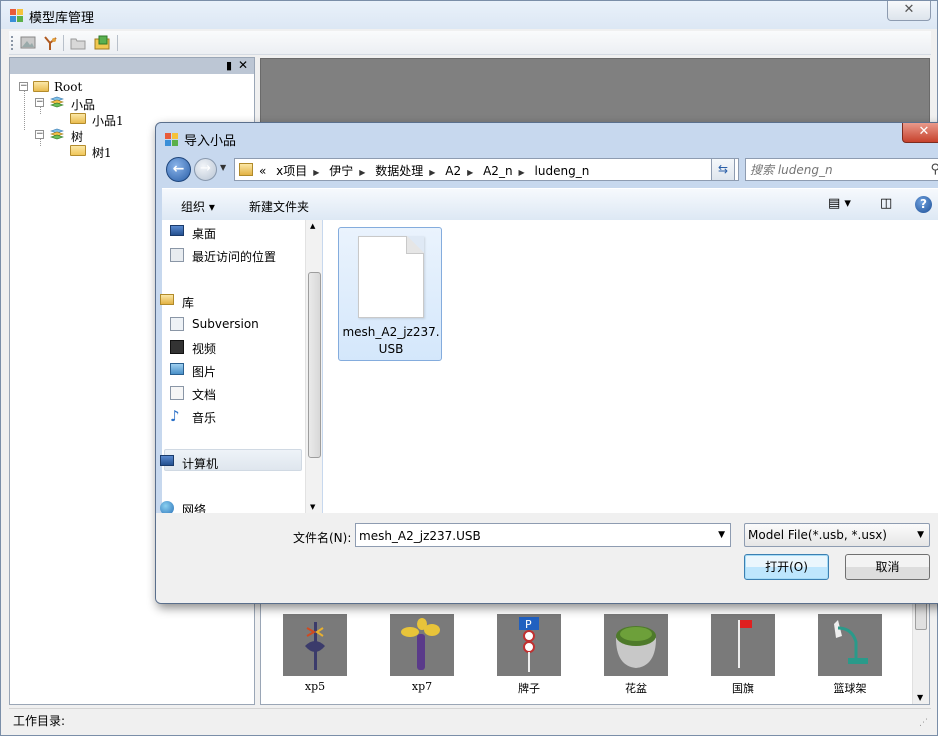 The height and width of the screenshot is (736, 938). What do you see at coordinates (262, 171) in the screenshot?
I see `breadcrumb-overflow: «` at bounding box center [262, 171].